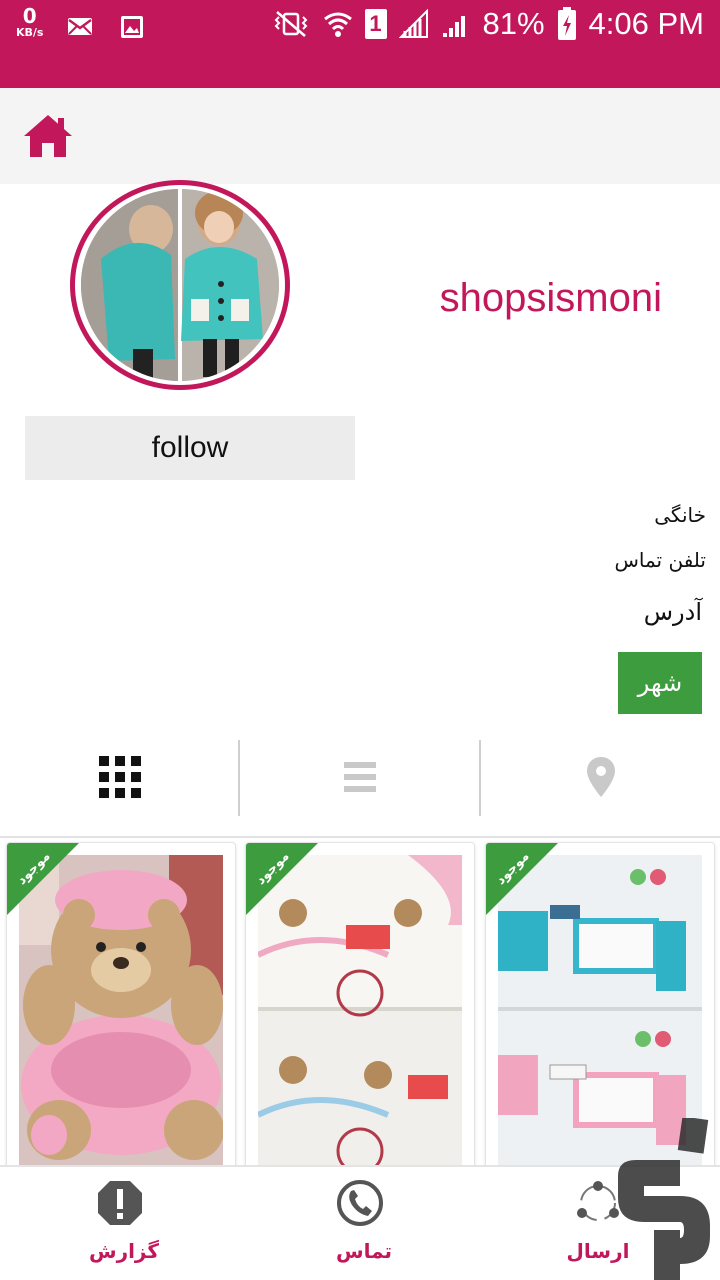 The image size is (720, 1280). I want to click on wifi-icon, so click(337, 24).